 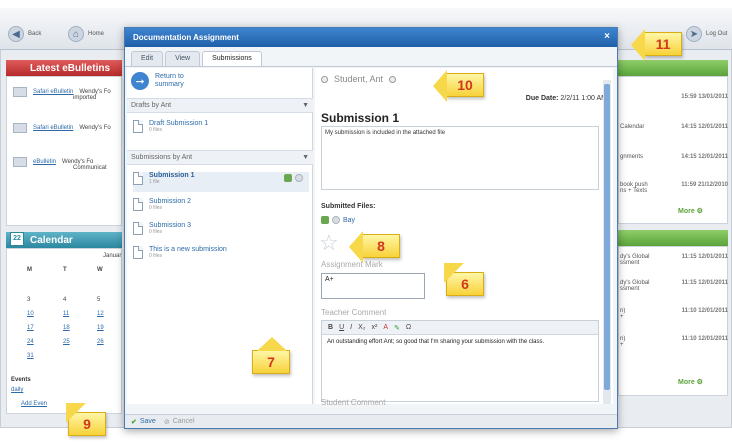 I want to click on return-to-summary-button: ➞ Return to summary, so click(x=163, y=81).